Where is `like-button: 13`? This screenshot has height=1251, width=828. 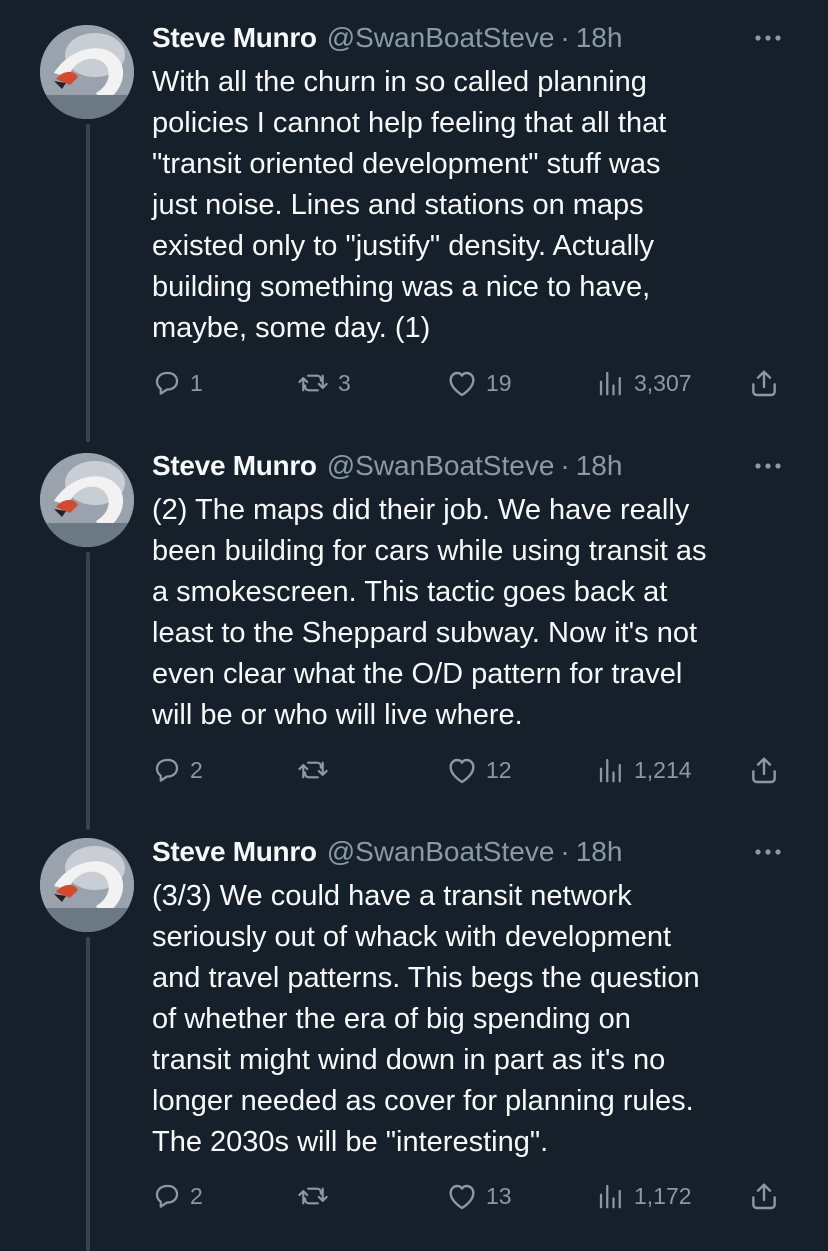 like-button: 13 is located at coordinates (479, 1196).